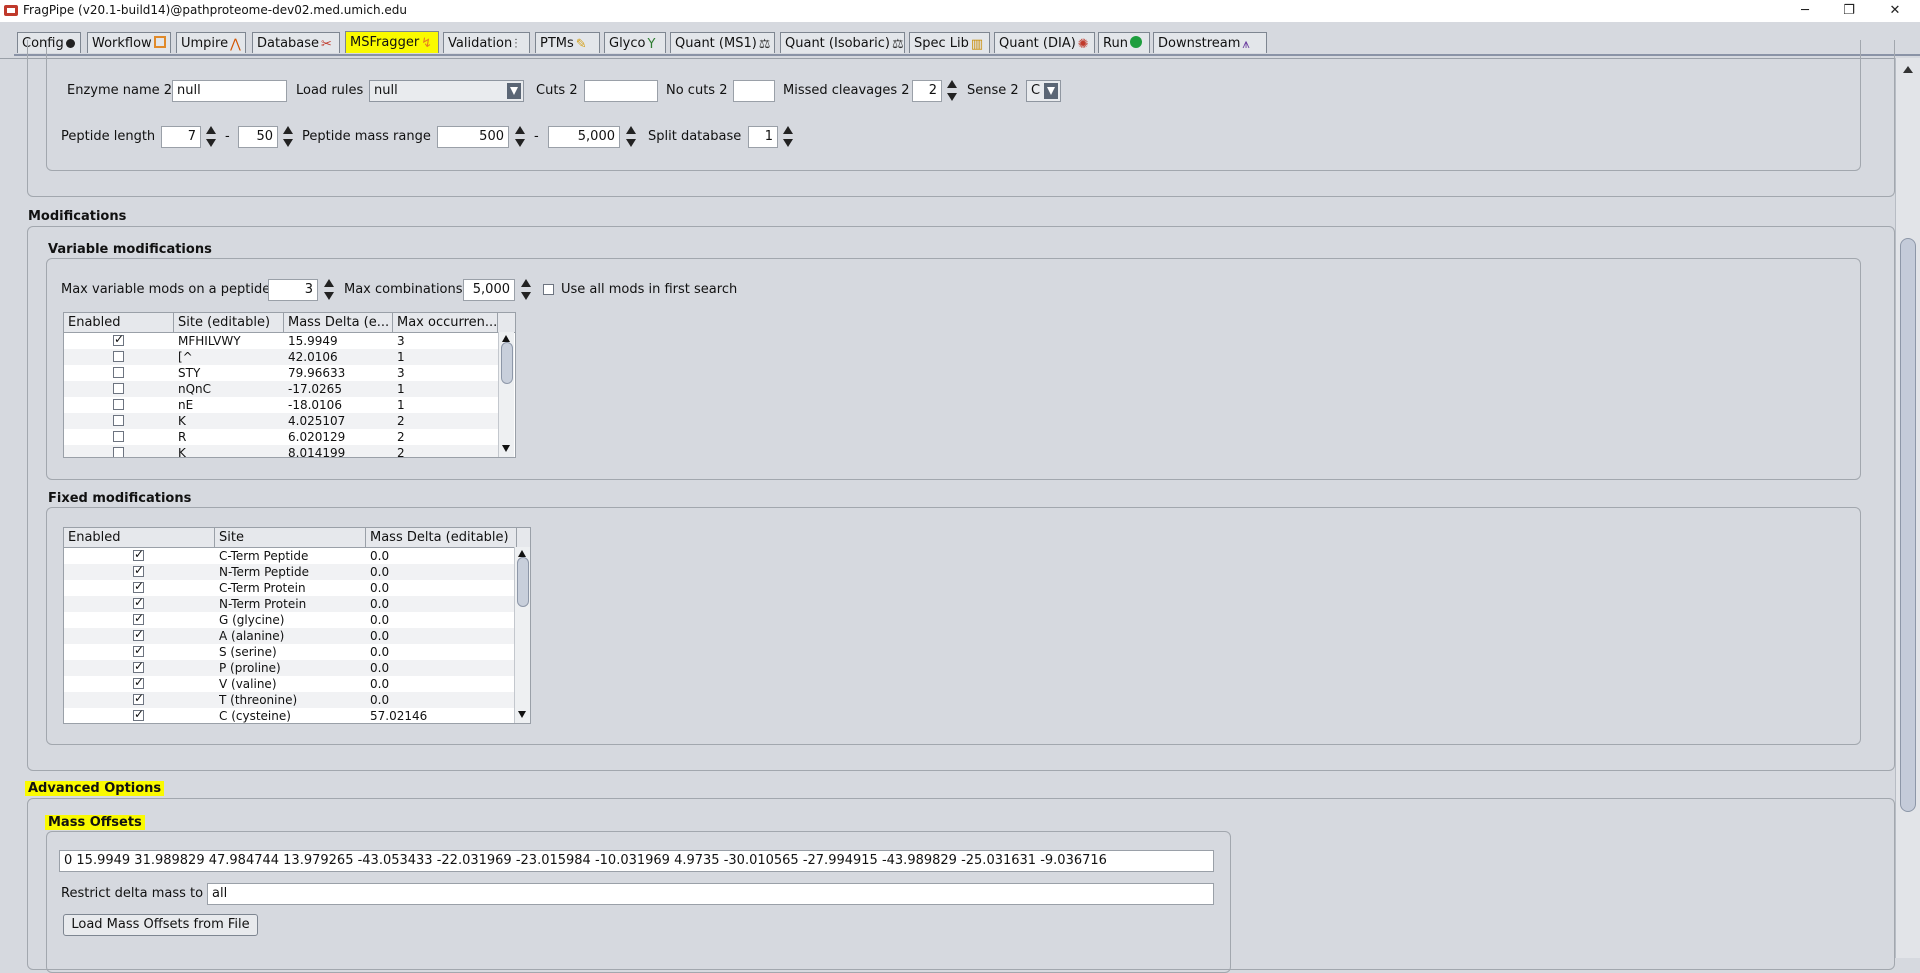 The image size is (1920, 973). Describe the element at coordinates (1895, 11) in the screenshot. I see `close-button: ✕` at that location.